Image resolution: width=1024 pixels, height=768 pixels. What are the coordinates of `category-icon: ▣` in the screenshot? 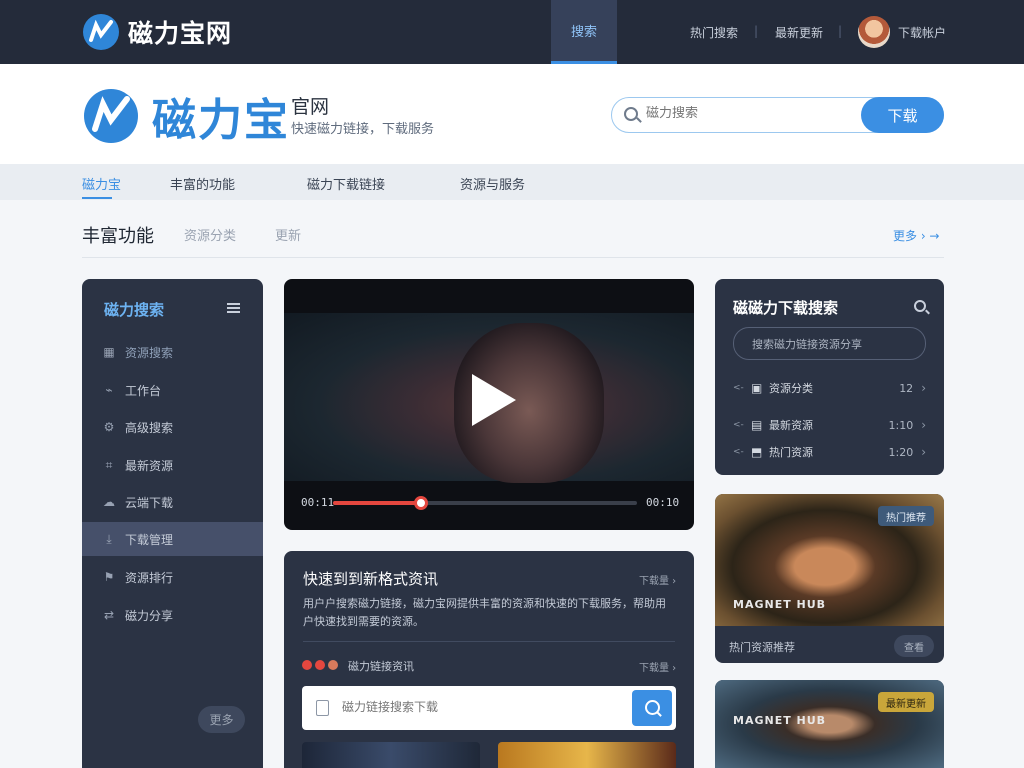 It's located at (757, 388).